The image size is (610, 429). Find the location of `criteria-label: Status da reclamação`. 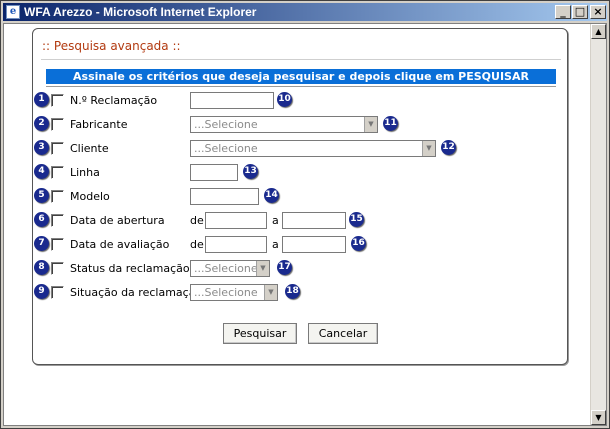

criteria-label: Status da reclamação is located at coordinates (130, 268).